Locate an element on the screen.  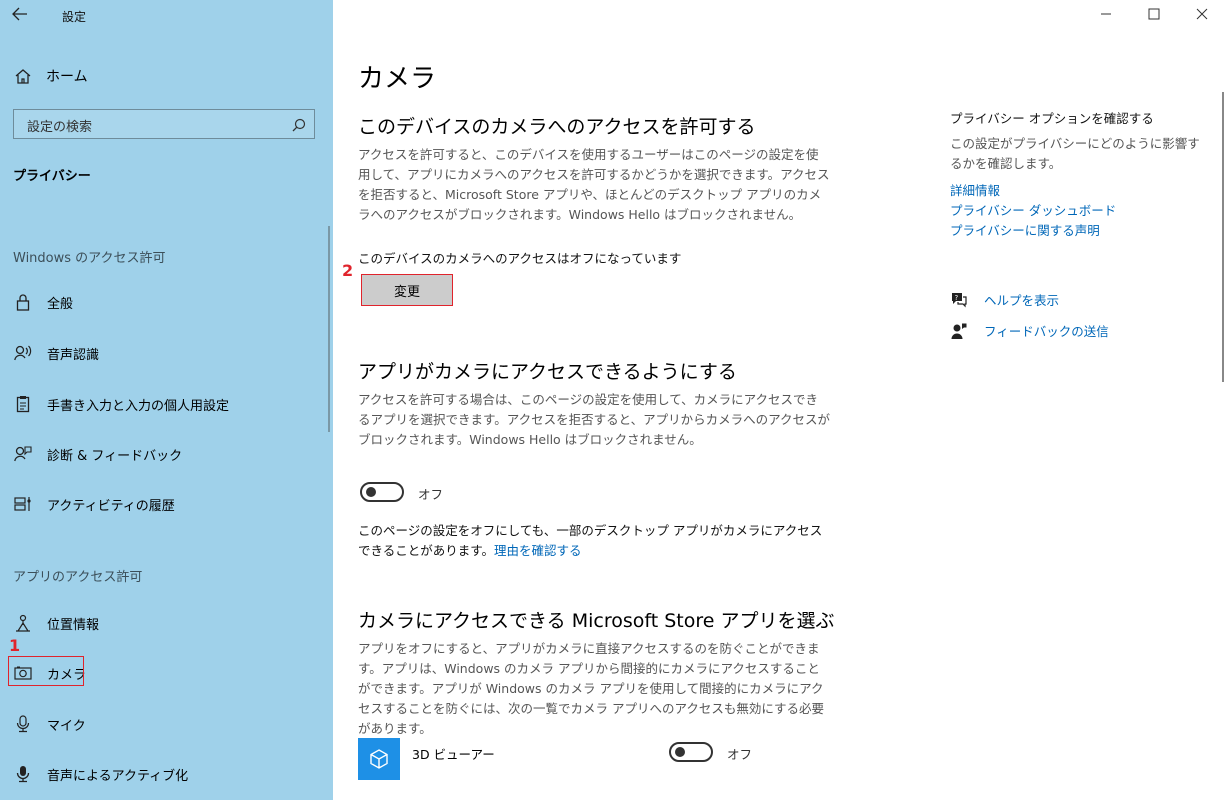
sidebar-item-handwriting: 手書き入力と入力の個人用設定 is located at coordinates (166, 404).